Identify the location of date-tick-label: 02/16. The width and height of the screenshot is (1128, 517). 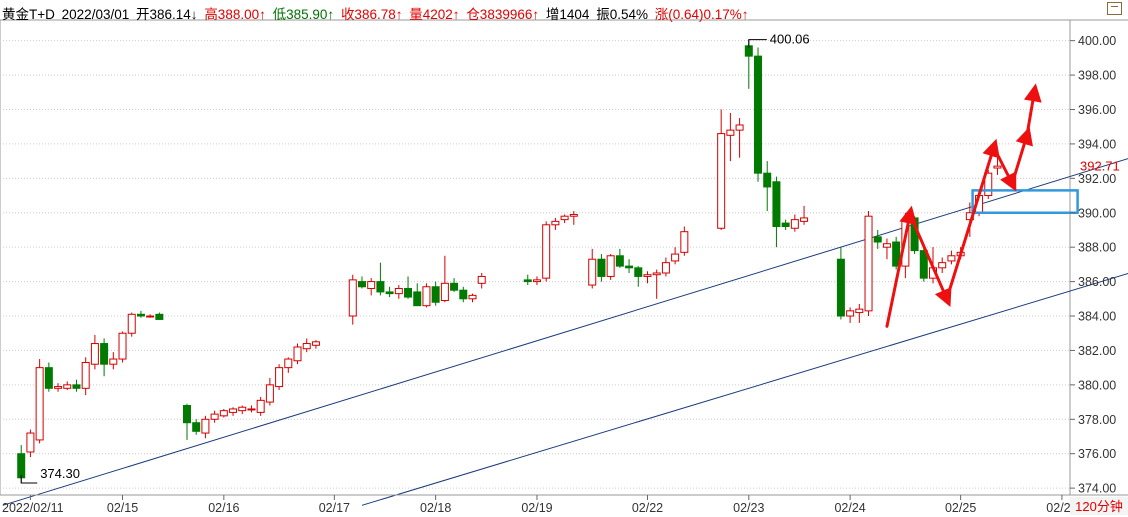
(223, 508).